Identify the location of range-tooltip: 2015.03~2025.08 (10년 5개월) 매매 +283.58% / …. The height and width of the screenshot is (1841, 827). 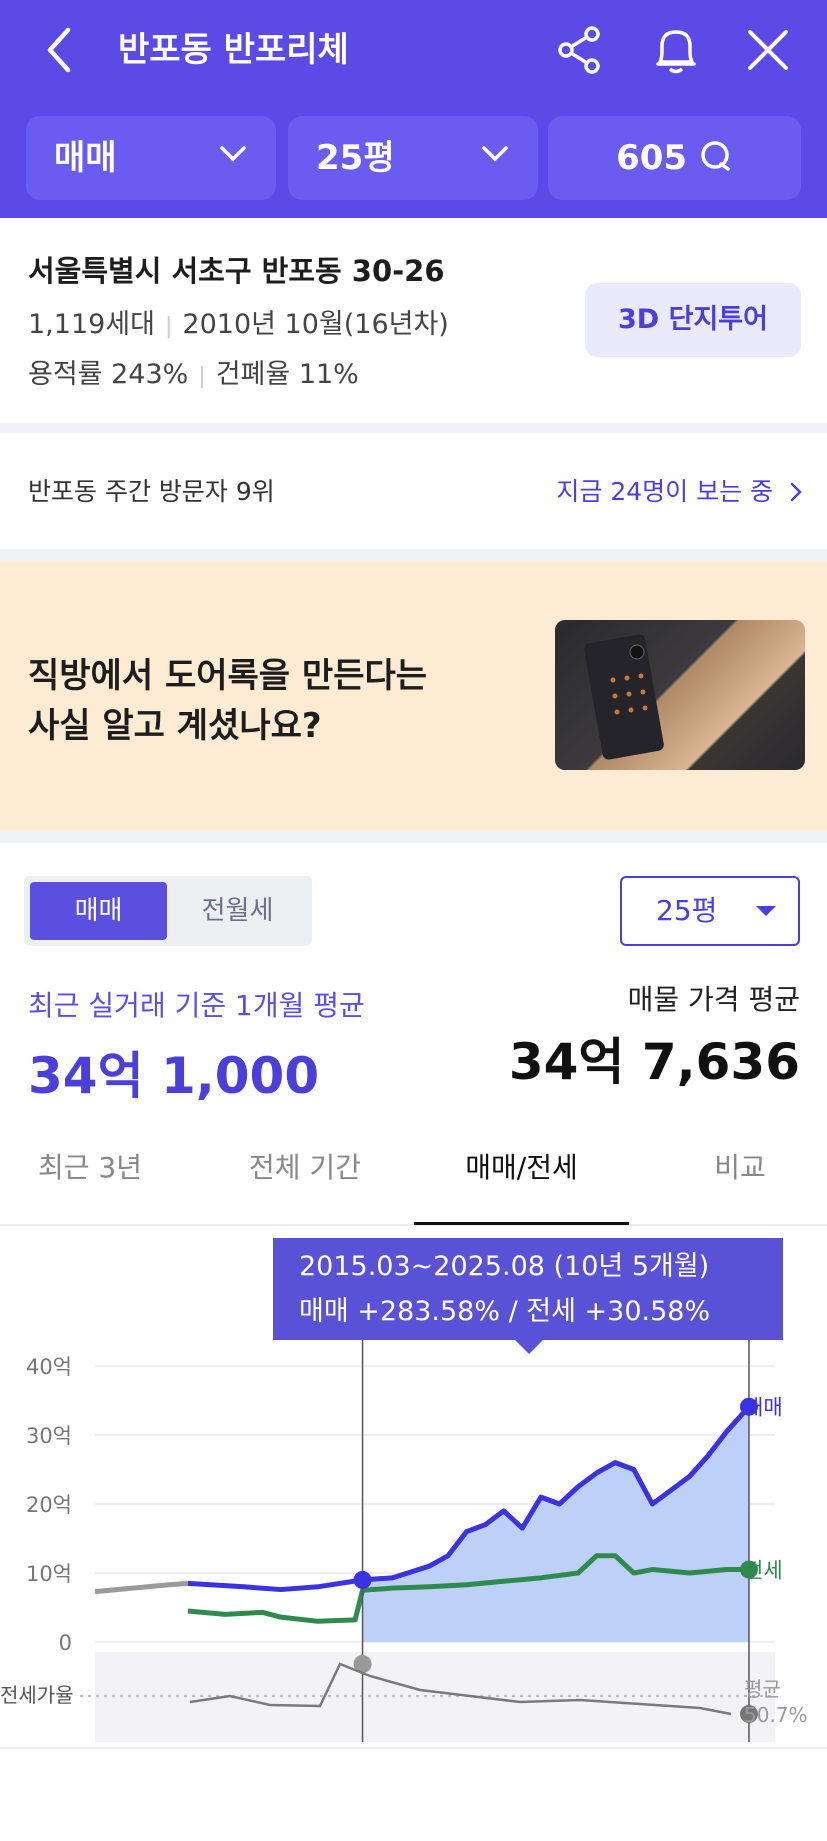
(528, 1296).